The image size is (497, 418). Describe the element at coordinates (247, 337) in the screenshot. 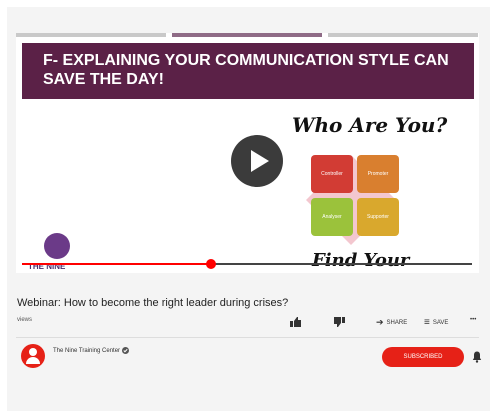

I see `divider` at that location.